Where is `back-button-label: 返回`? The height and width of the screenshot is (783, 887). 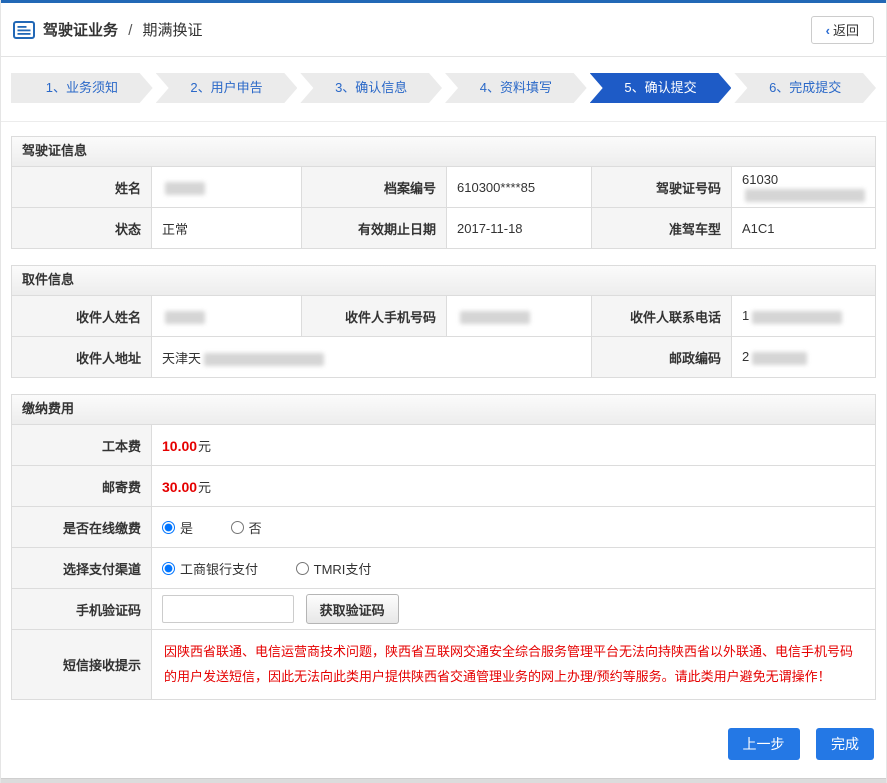 back-button-label: 返回 is located at coordinates (845, 30).